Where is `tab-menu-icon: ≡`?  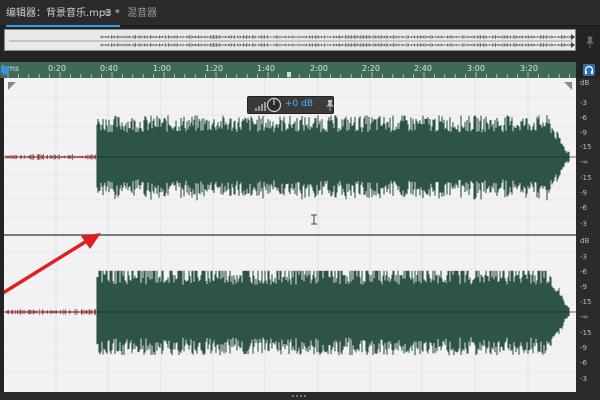
tab-menu-icon: ≡ is located at coordinates (107, 14).